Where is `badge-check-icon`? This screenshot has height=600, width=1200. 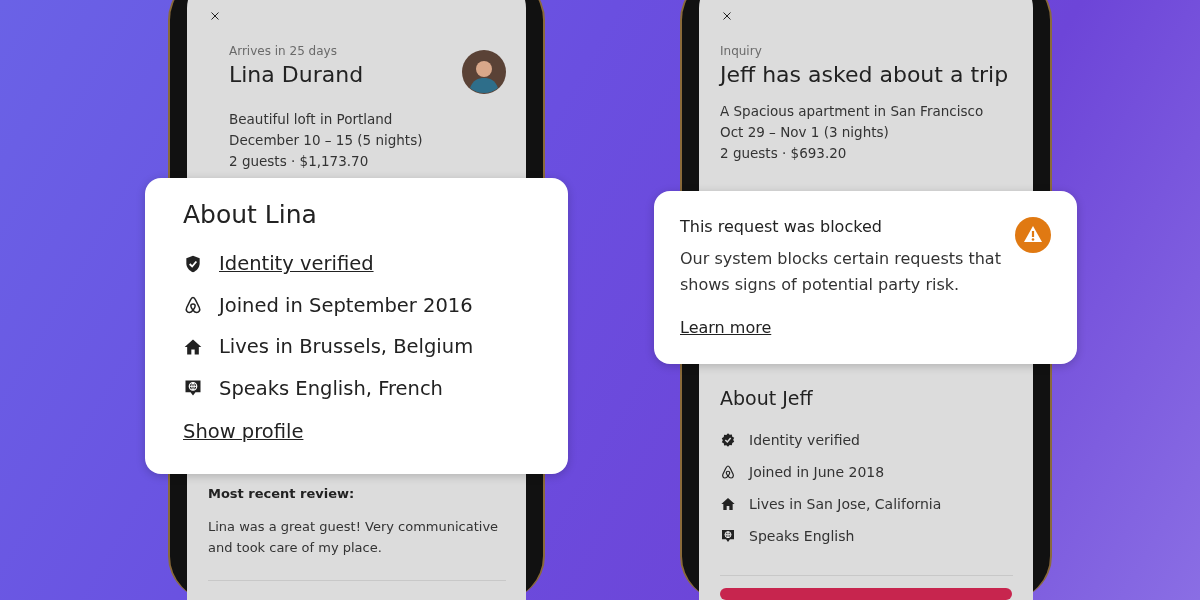 badge-check-icon is located at coordinates (728, 440).